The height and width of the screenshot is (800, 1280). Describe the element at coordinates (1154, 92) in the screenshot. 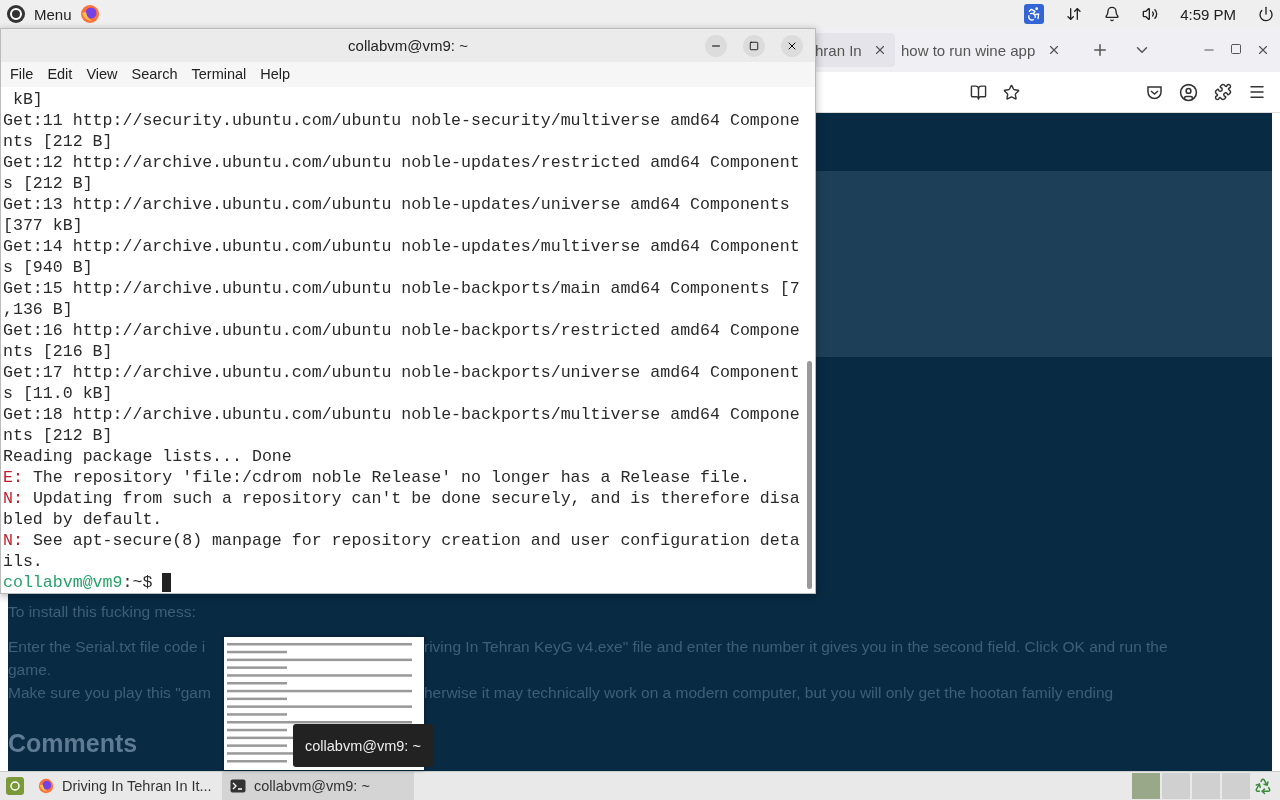

I see `pocket-icon` at that location.